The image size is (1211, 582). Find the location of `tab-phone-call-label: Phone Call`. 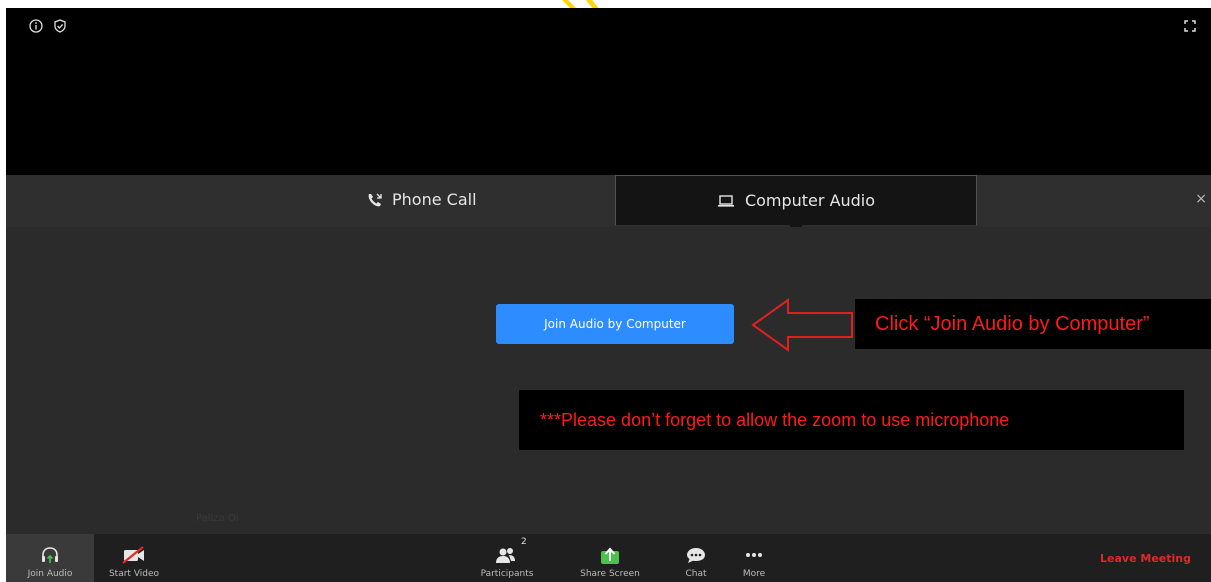

tab-phone-call-label: Phone Call is located at coordinates (434, 199).